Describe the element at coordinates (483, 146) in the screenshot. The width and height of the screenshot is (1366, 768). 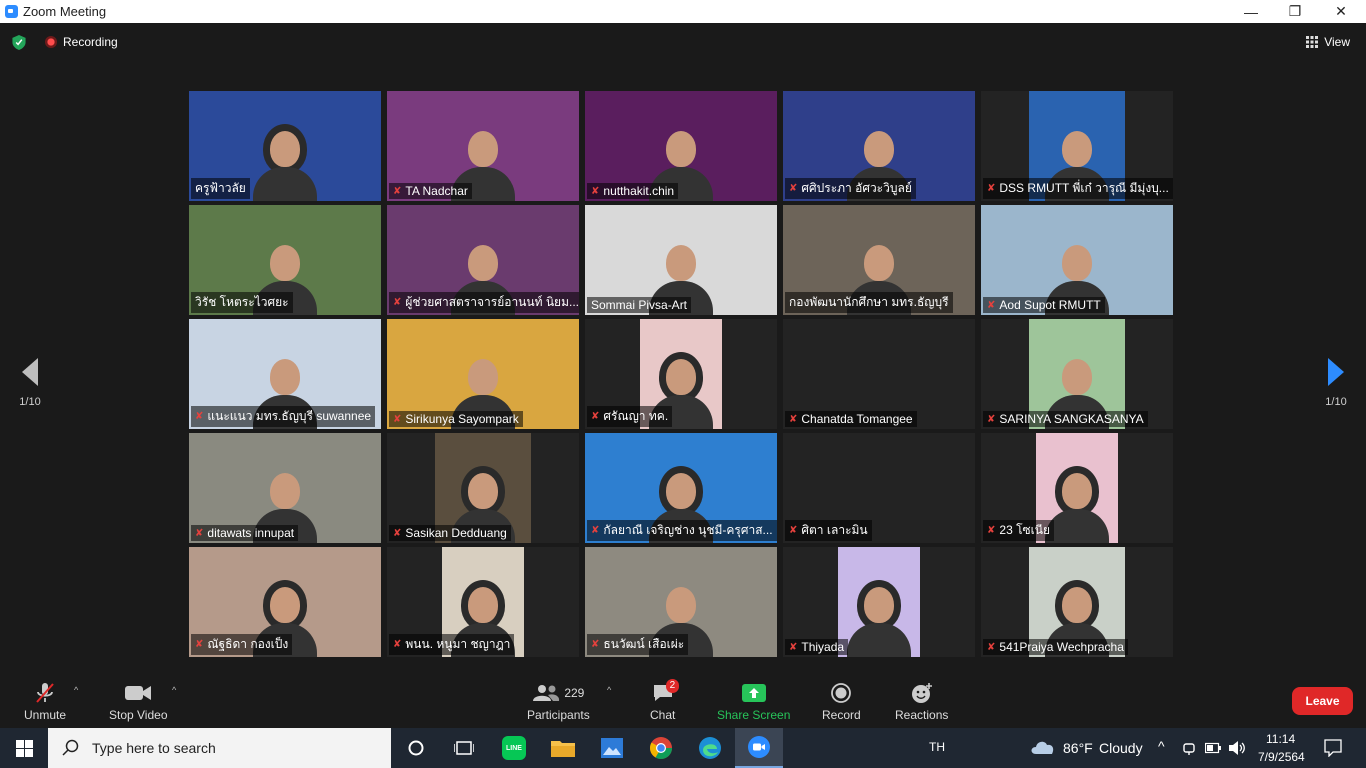
I see `participant-tile: ✘ TA Nadchar` at that location.